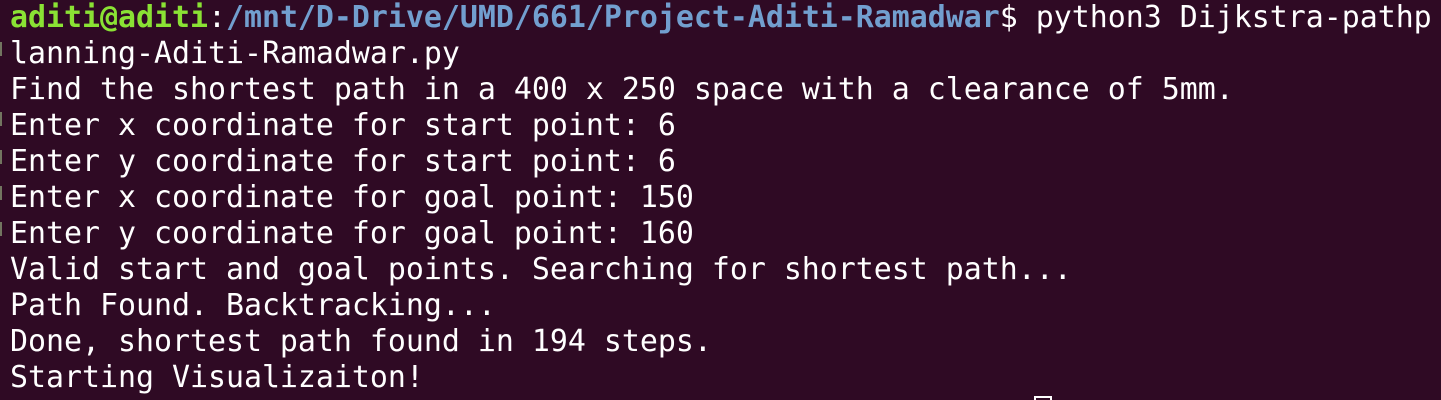 The image size is (1441, 400). What do you see at coordinates (1043, 398) in the screenshot?
I see `terminal-cursor` at bounding box center [1043, 398].